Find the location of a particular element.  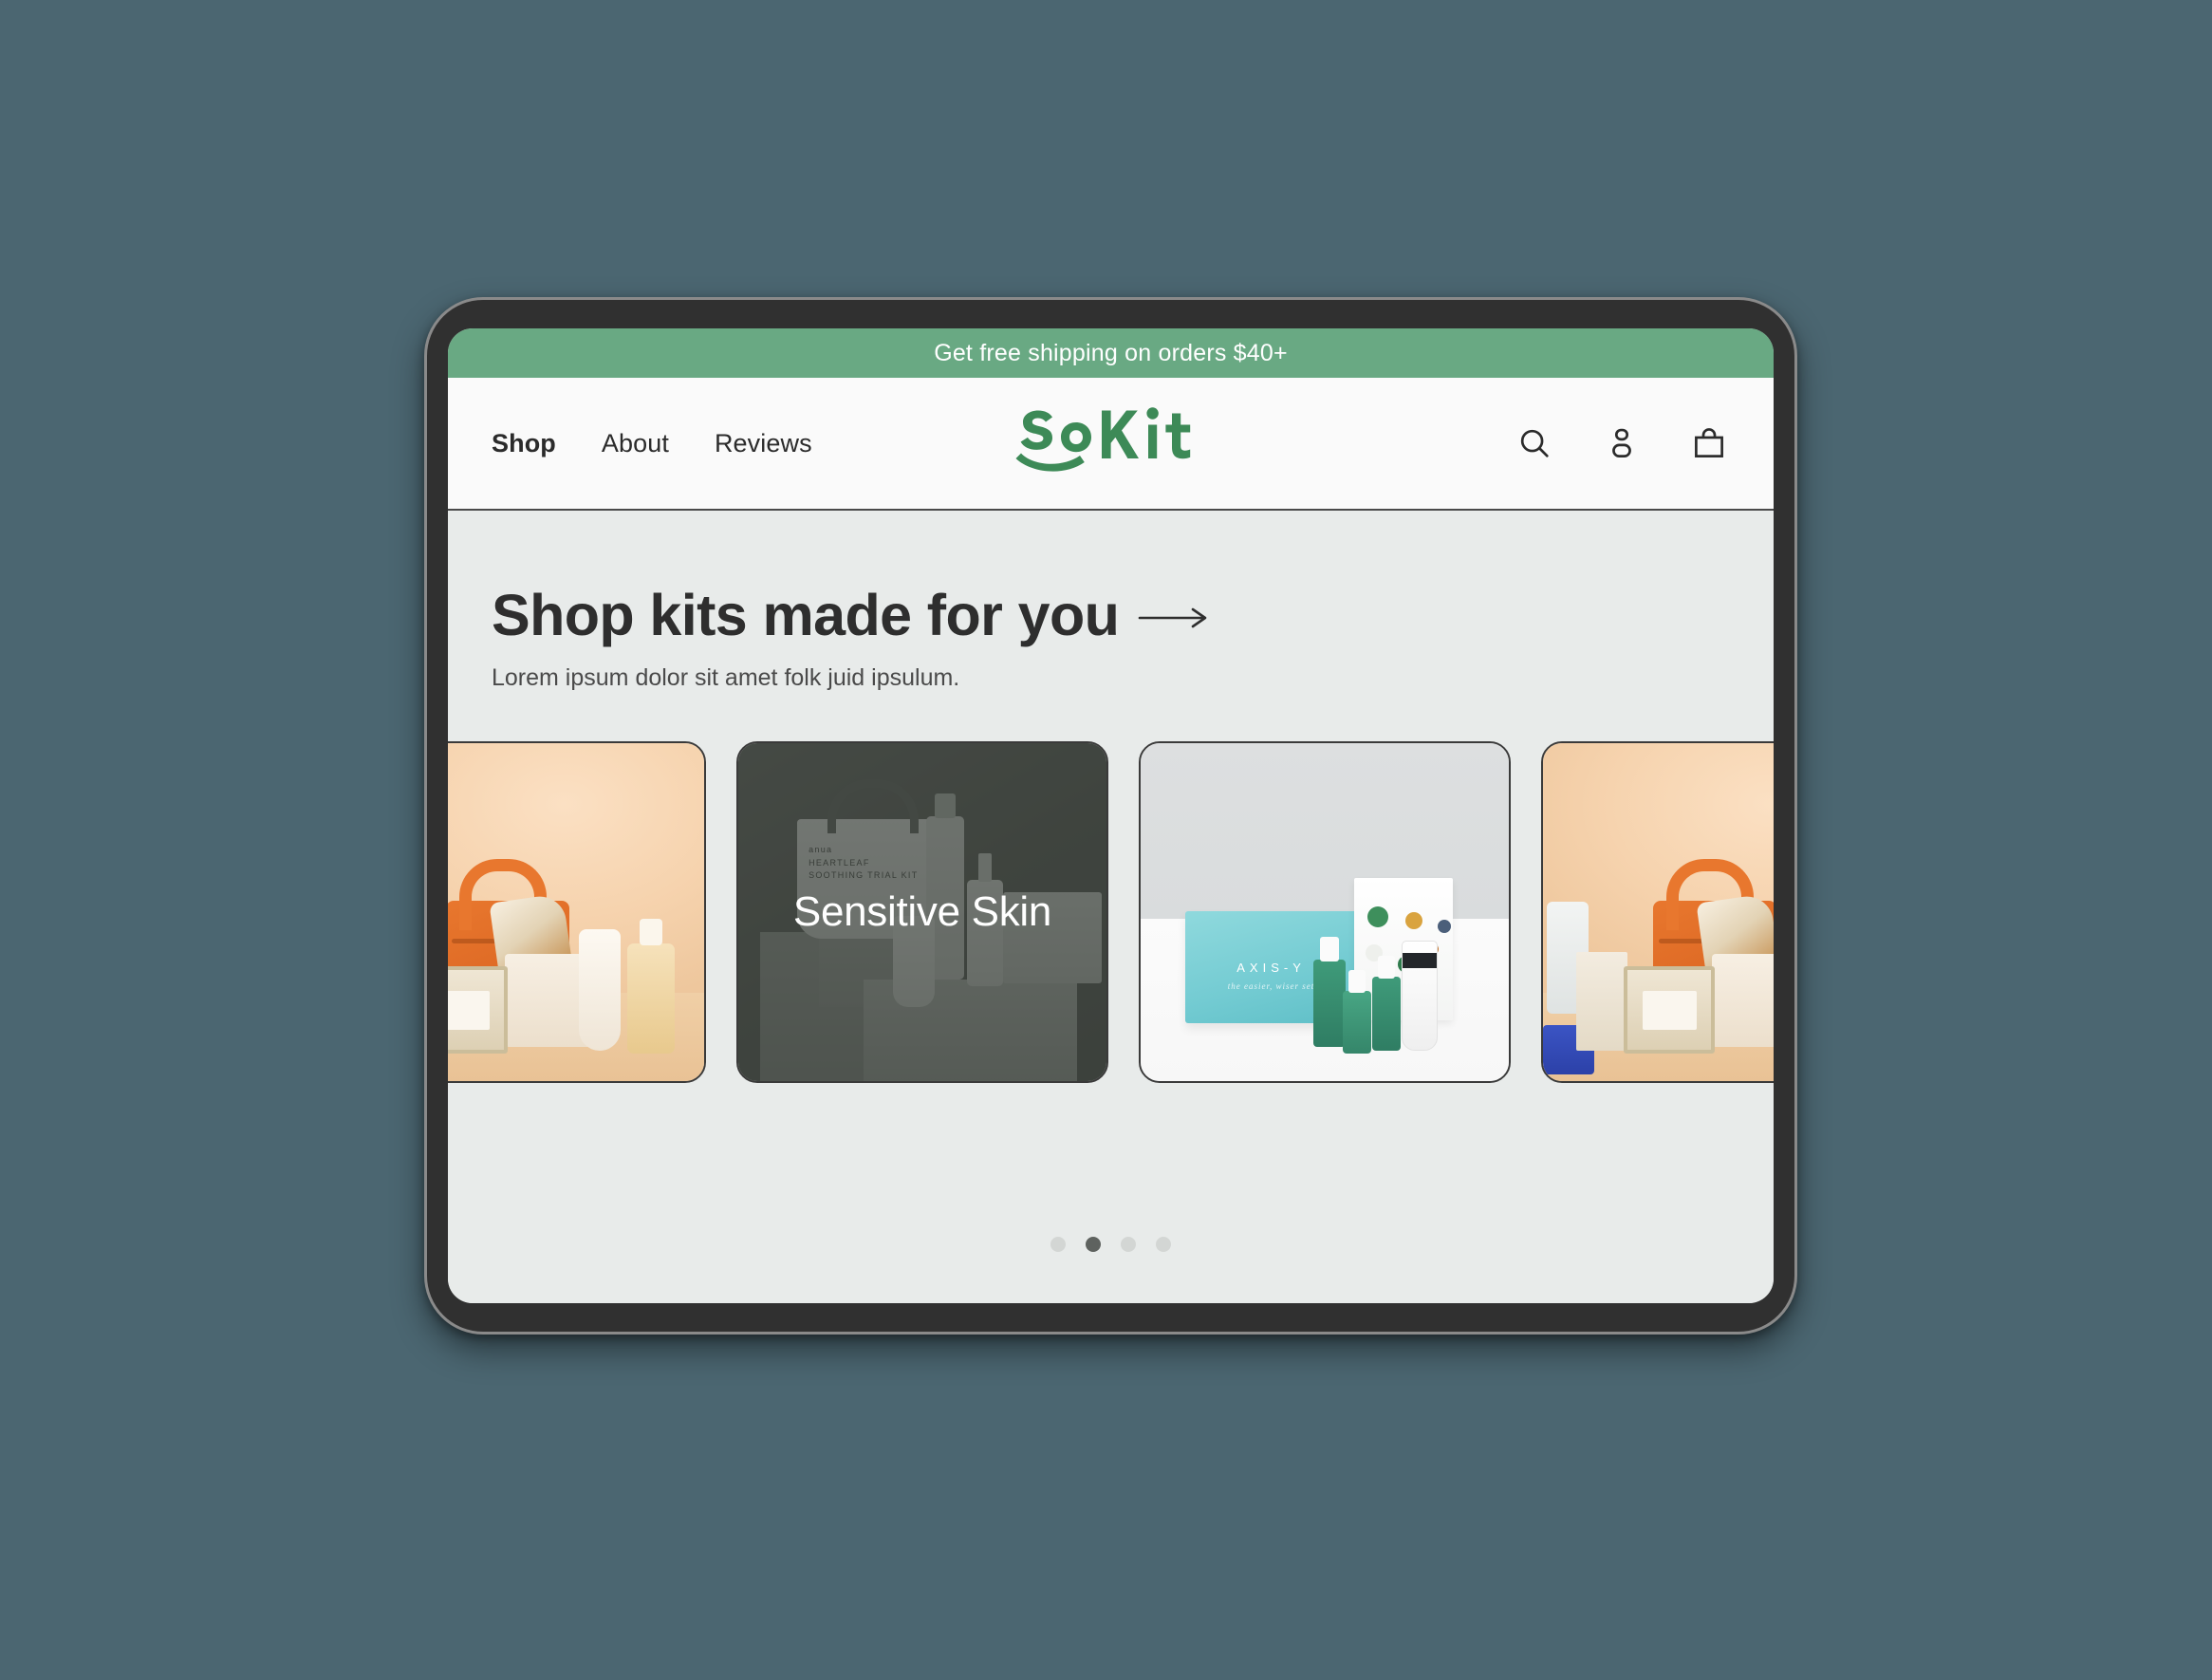

page-title: Shop kits made for you is located at coordinates (1133, 615).